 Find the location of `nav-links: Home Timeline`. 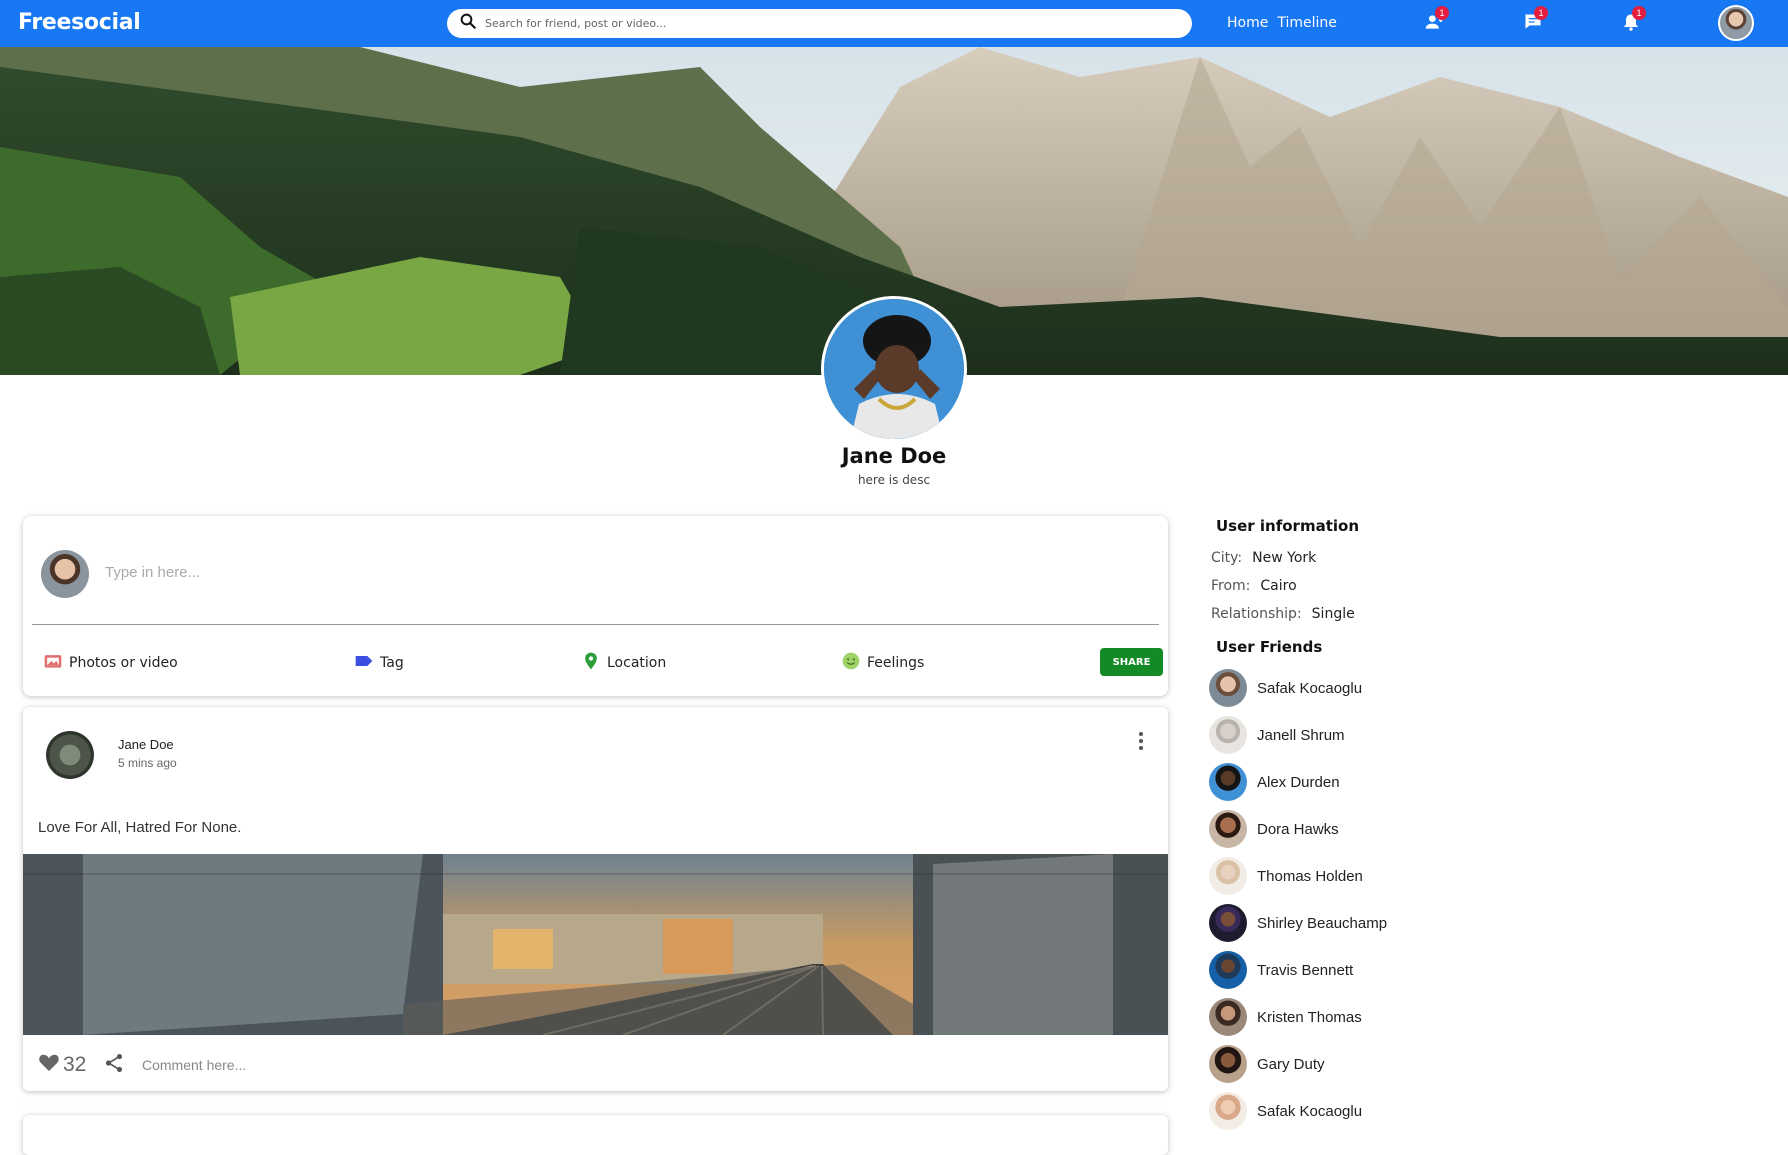

nav-links: Home Timeline is located at coordinates (1282, 23).